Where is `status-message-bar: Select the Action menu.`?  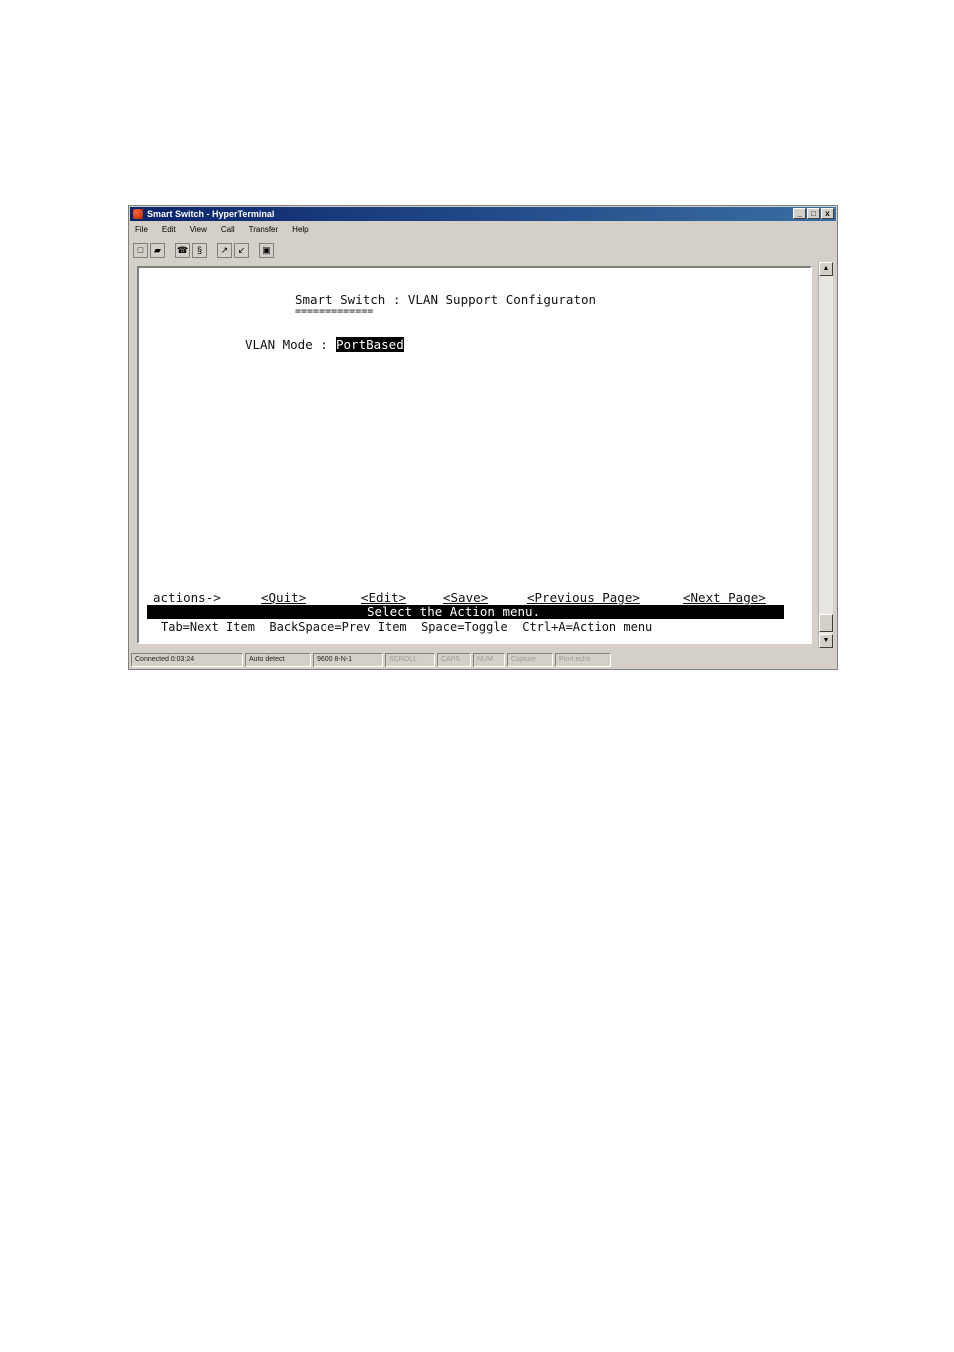
status-message-bar: Select the Action menu. is located at coordinates (465, 612).